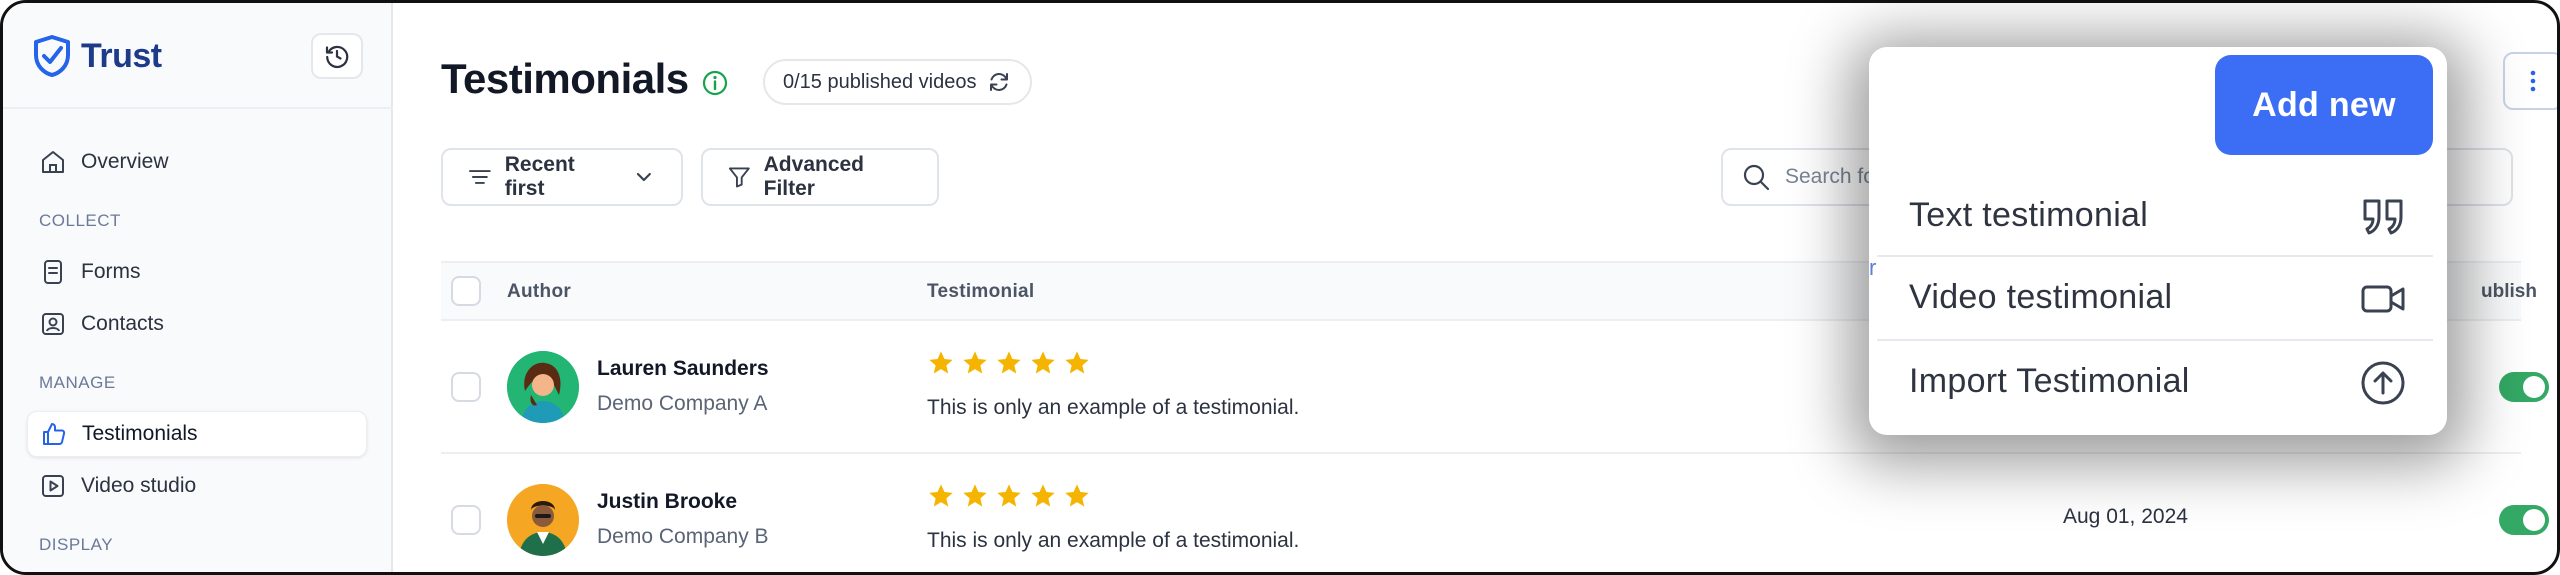  What do you see at coordinates (715, 83) in the screenshot?
I see `info-icon` at bounding box center [715, 83].